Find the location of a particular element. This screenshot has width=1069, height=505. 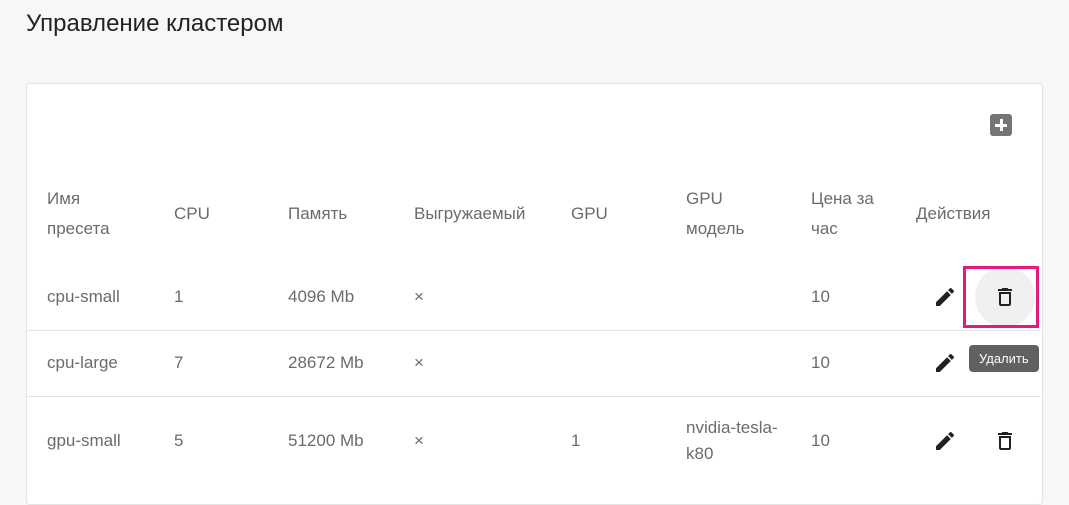

column-header-memory: Память is located at coordinates (318, 213).